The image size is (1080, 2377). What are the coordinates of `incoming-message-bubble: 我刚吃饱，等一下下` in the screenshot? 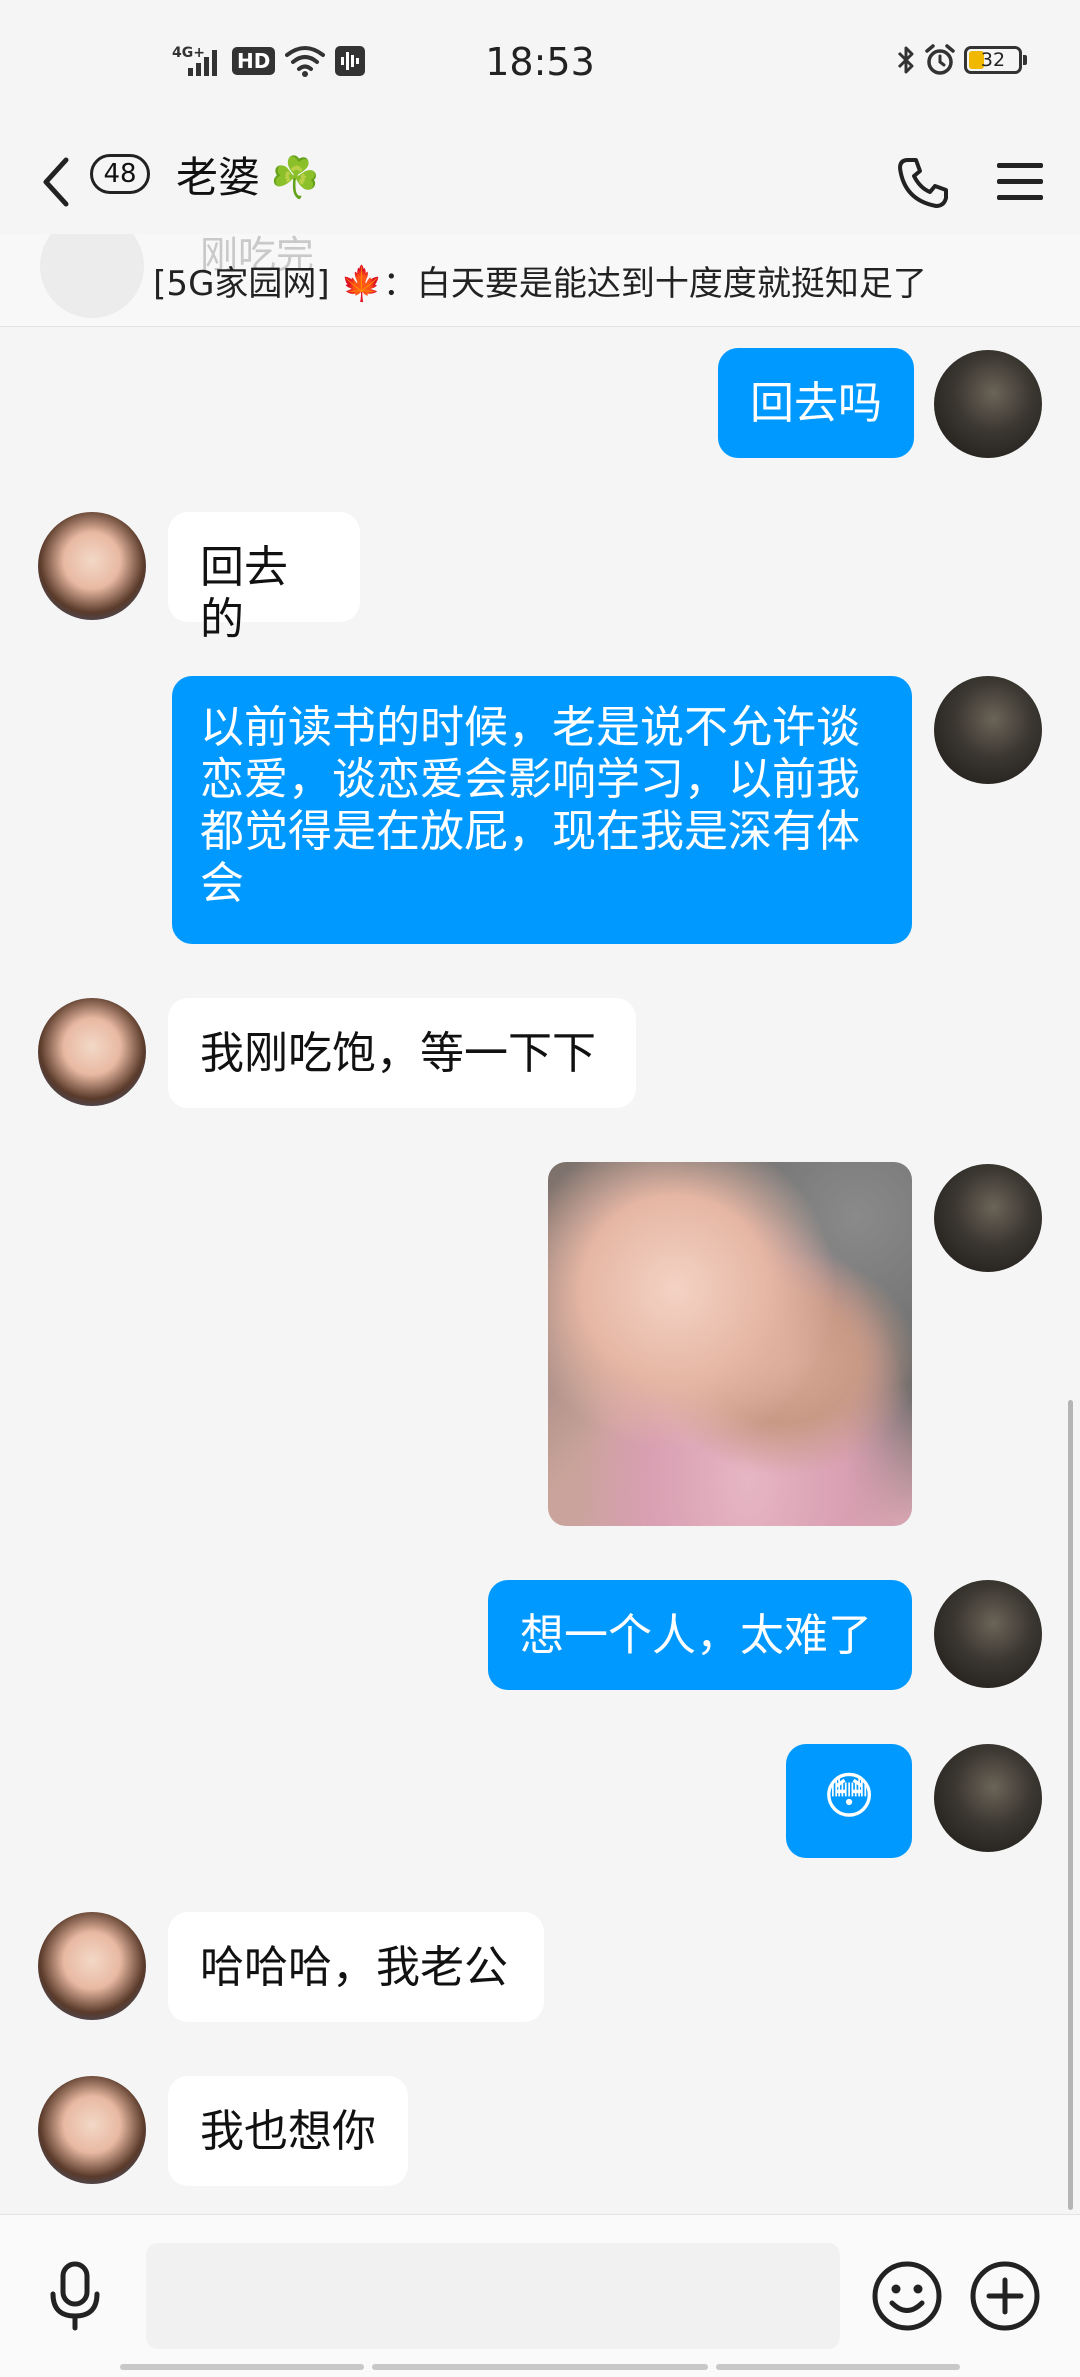 It's located at (402, 1053).